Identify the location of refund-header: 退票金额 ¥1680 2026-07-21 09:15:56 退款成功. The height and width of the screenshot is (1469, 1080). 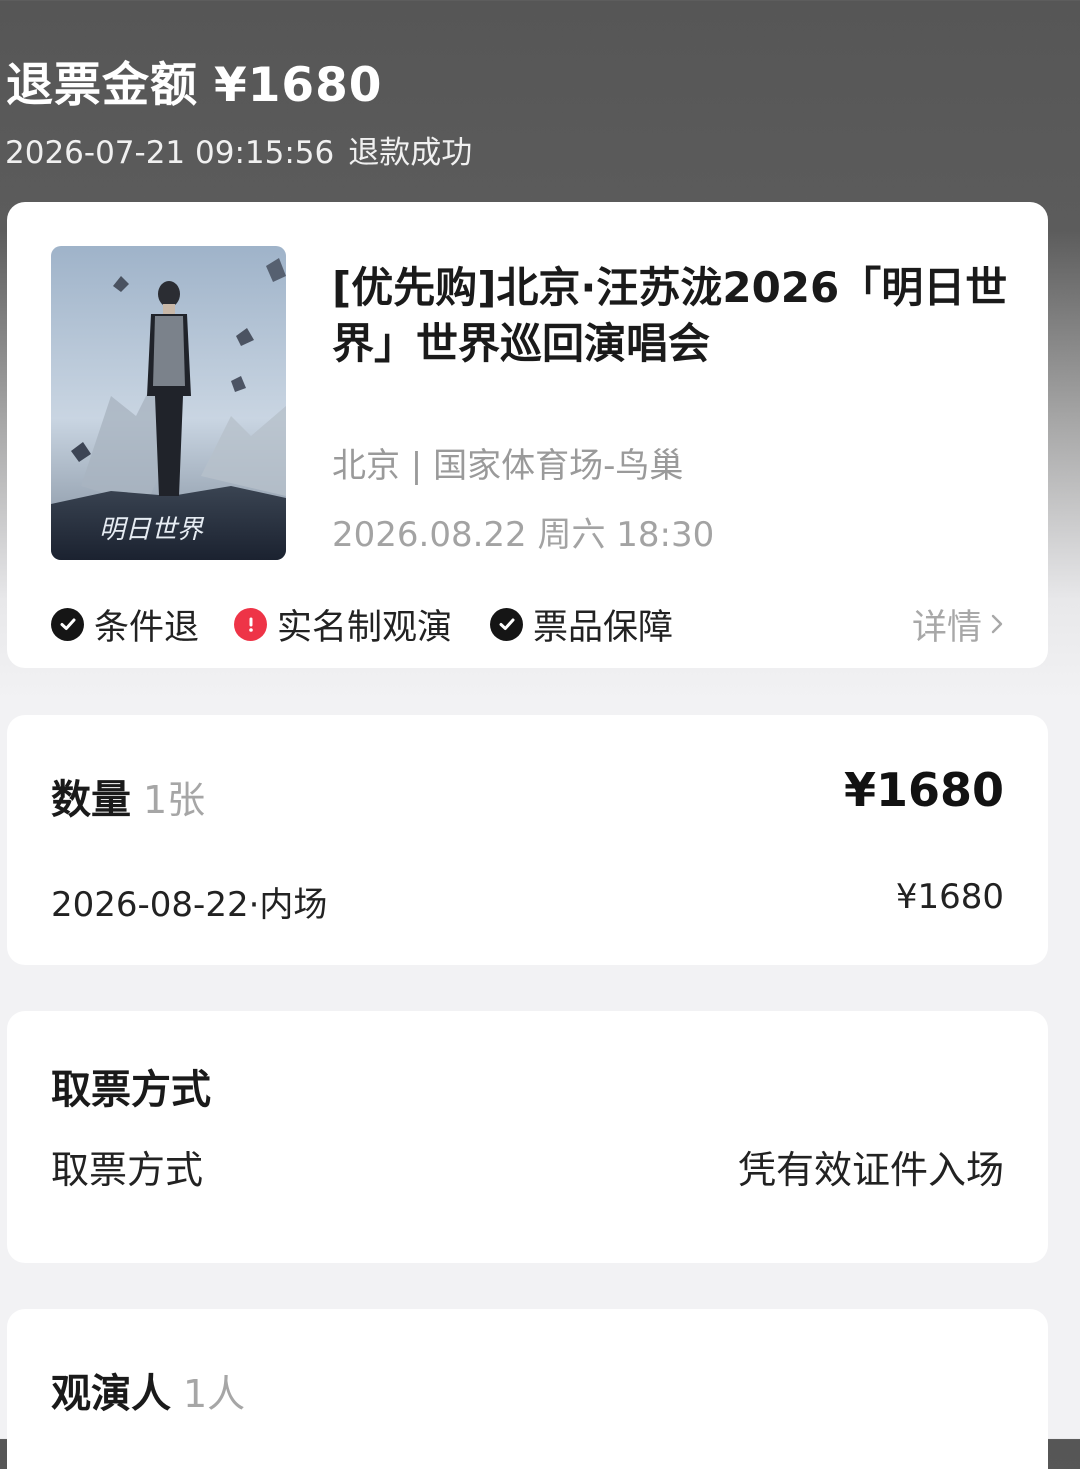
(540, 100).